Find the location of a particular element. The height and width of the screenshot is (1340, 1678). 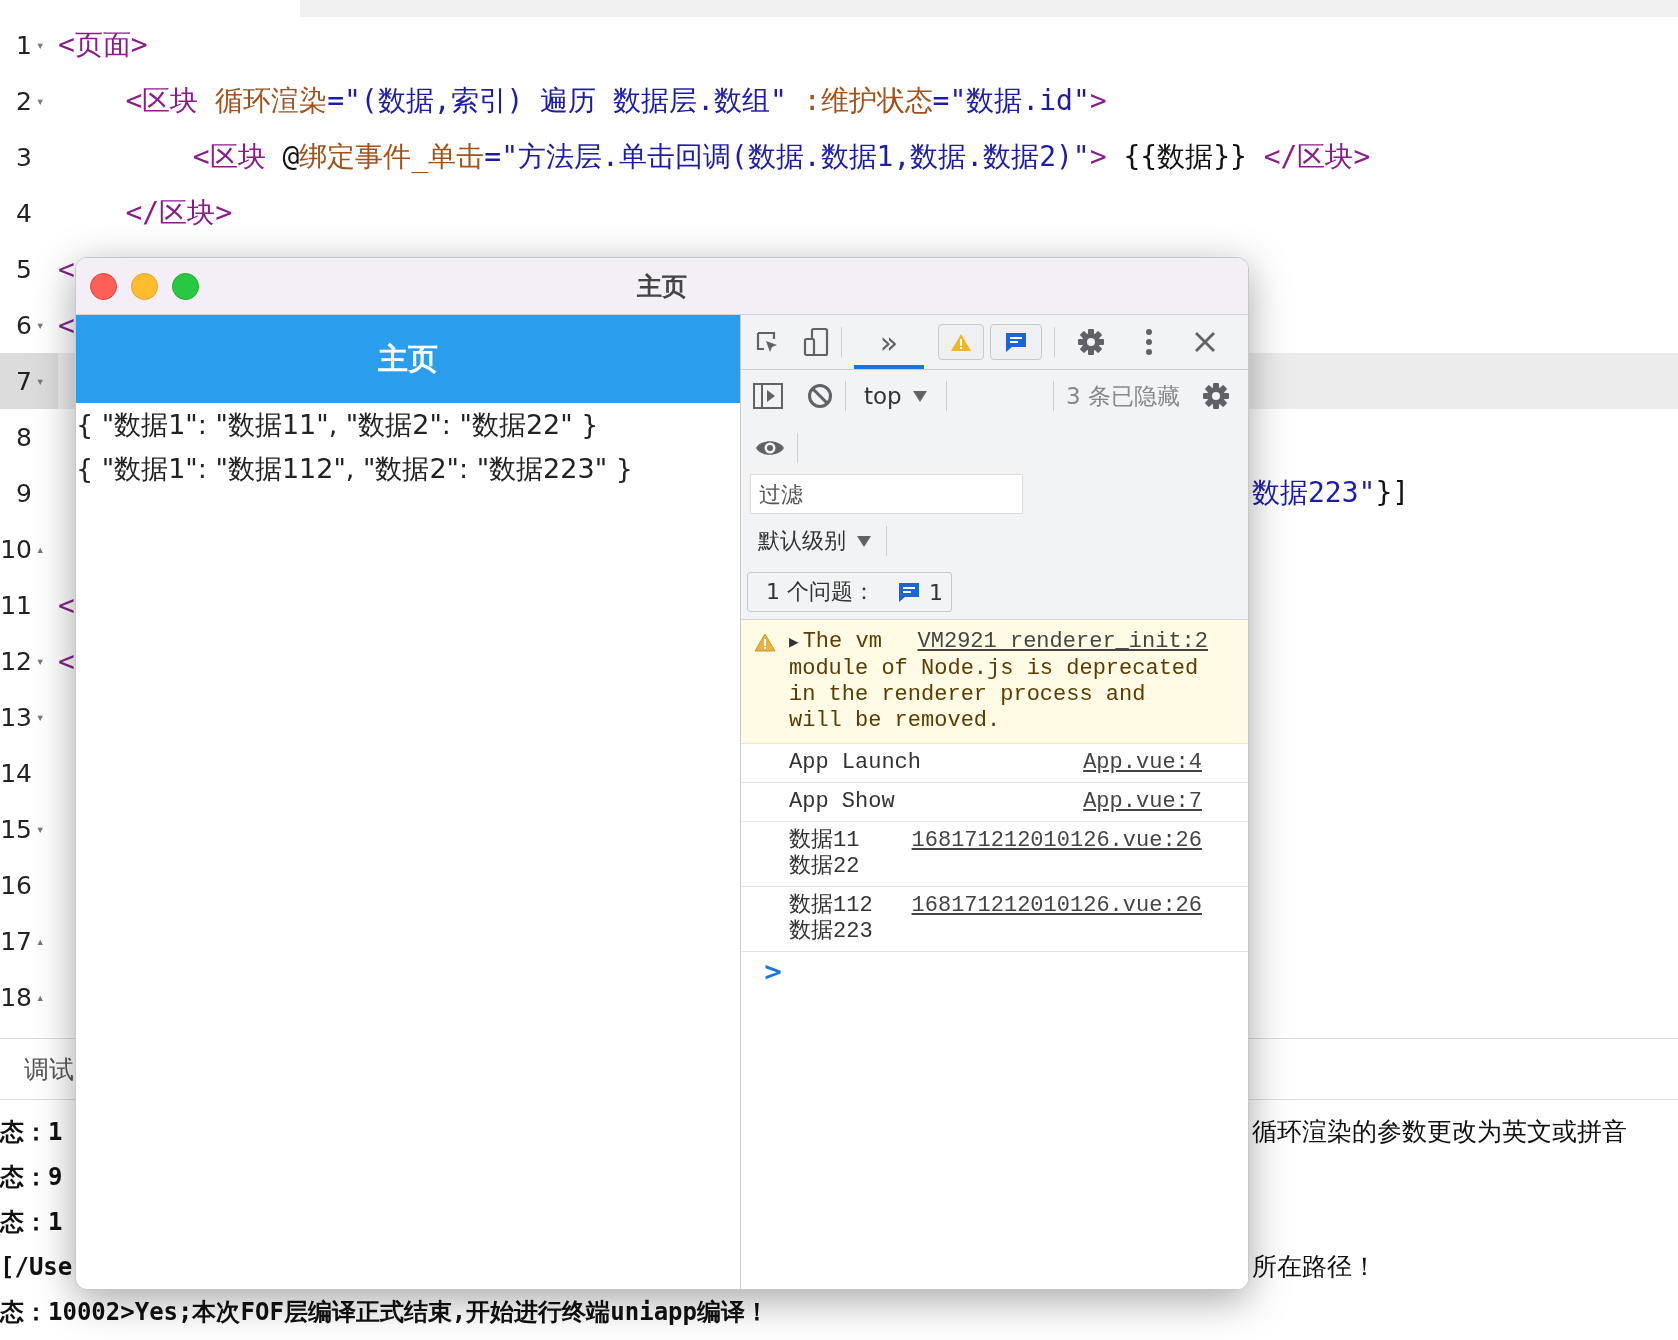

log-text: App Show is located at coordinates (842, 801).